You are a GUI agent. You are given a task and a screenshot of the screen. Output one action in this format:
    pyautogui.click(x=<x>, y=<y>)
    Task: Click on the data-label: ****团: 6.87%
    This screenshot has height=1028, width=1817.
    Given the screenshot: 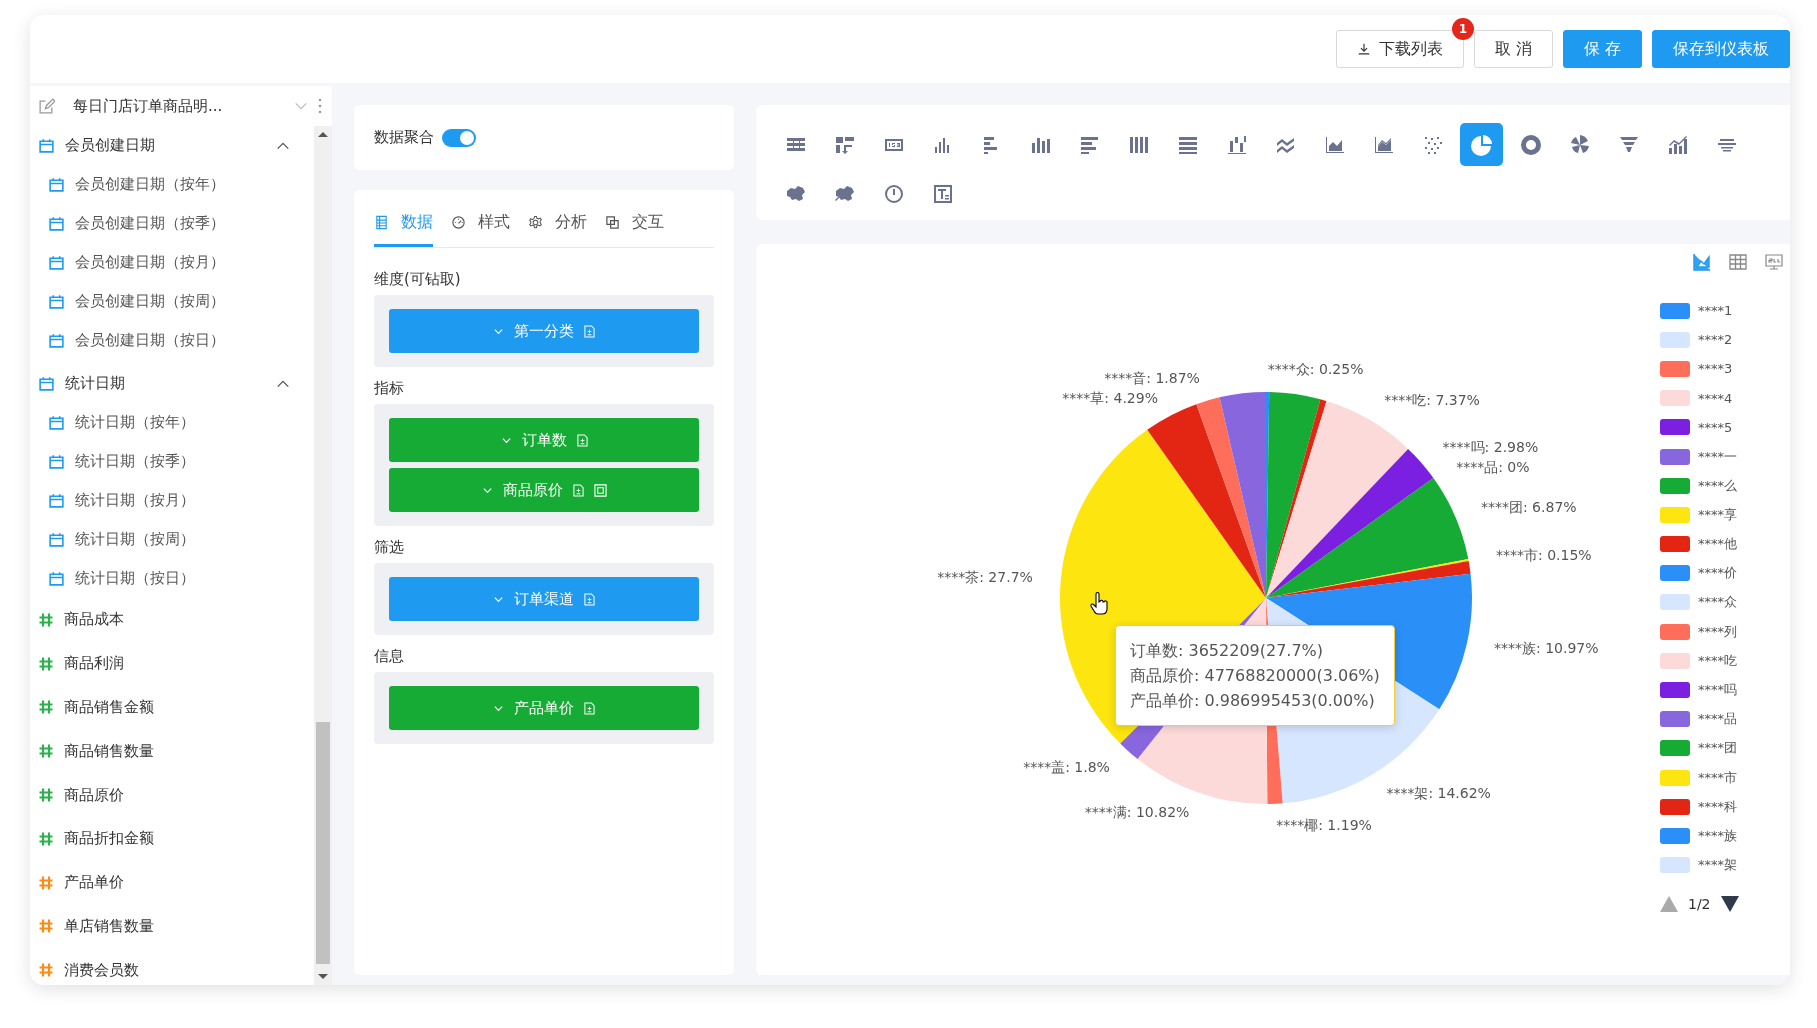 What is the action you would take?
    pyautogui.click(x=1528, y=506)
    